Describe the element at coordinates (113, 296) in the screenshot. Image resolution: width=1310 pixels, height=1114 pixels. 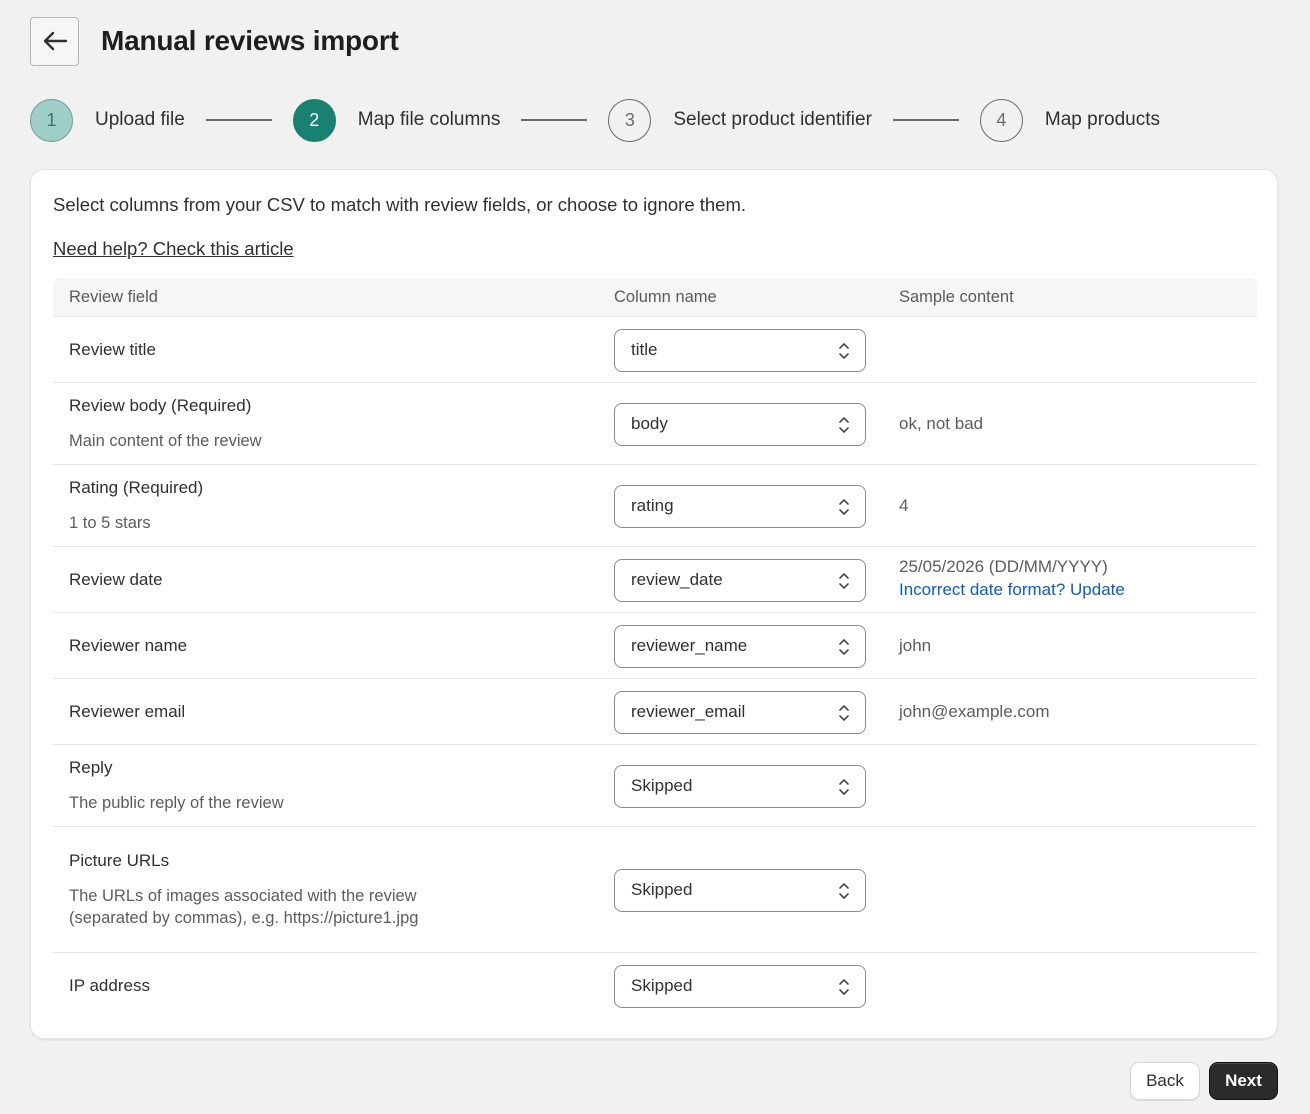
I see `header-review-field: Review field` at that location.